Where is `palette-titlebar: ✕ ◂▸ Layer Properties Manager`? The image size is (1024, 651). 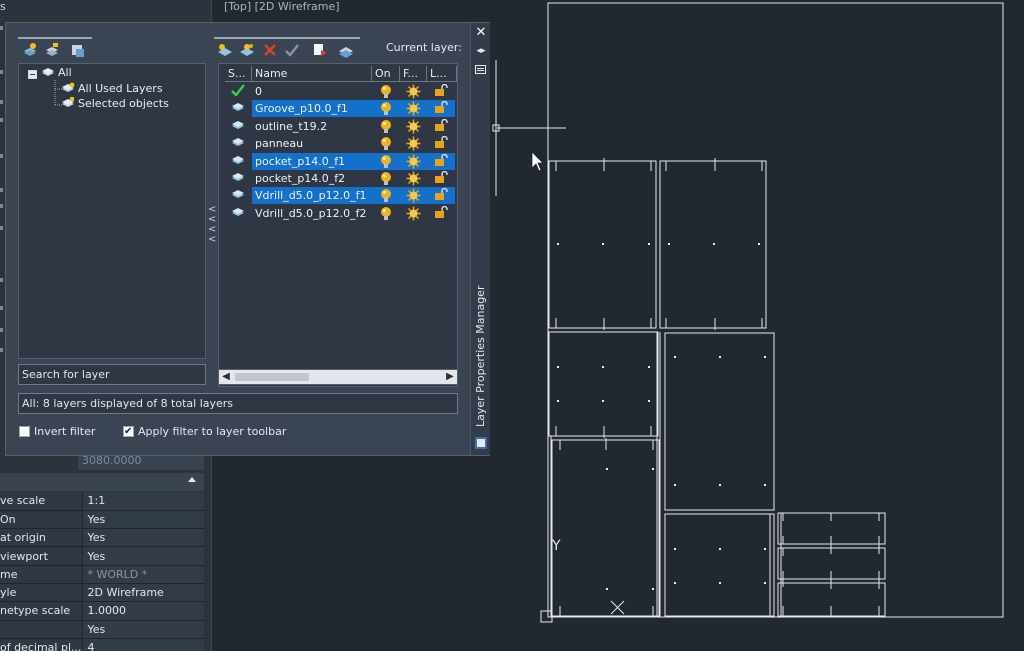
palette-titlebar: ✕ ◂▸ Layer Properties Manager is located at coordinates (480, 239).